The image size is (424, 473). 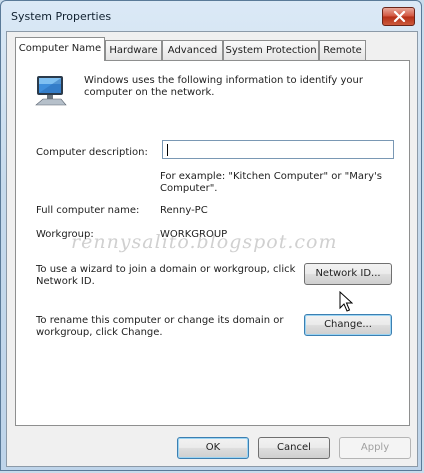 What do you see at coordinates (278, 149) in the screenshot?
I see `computer-description-field` at bounding box center [278, 149].